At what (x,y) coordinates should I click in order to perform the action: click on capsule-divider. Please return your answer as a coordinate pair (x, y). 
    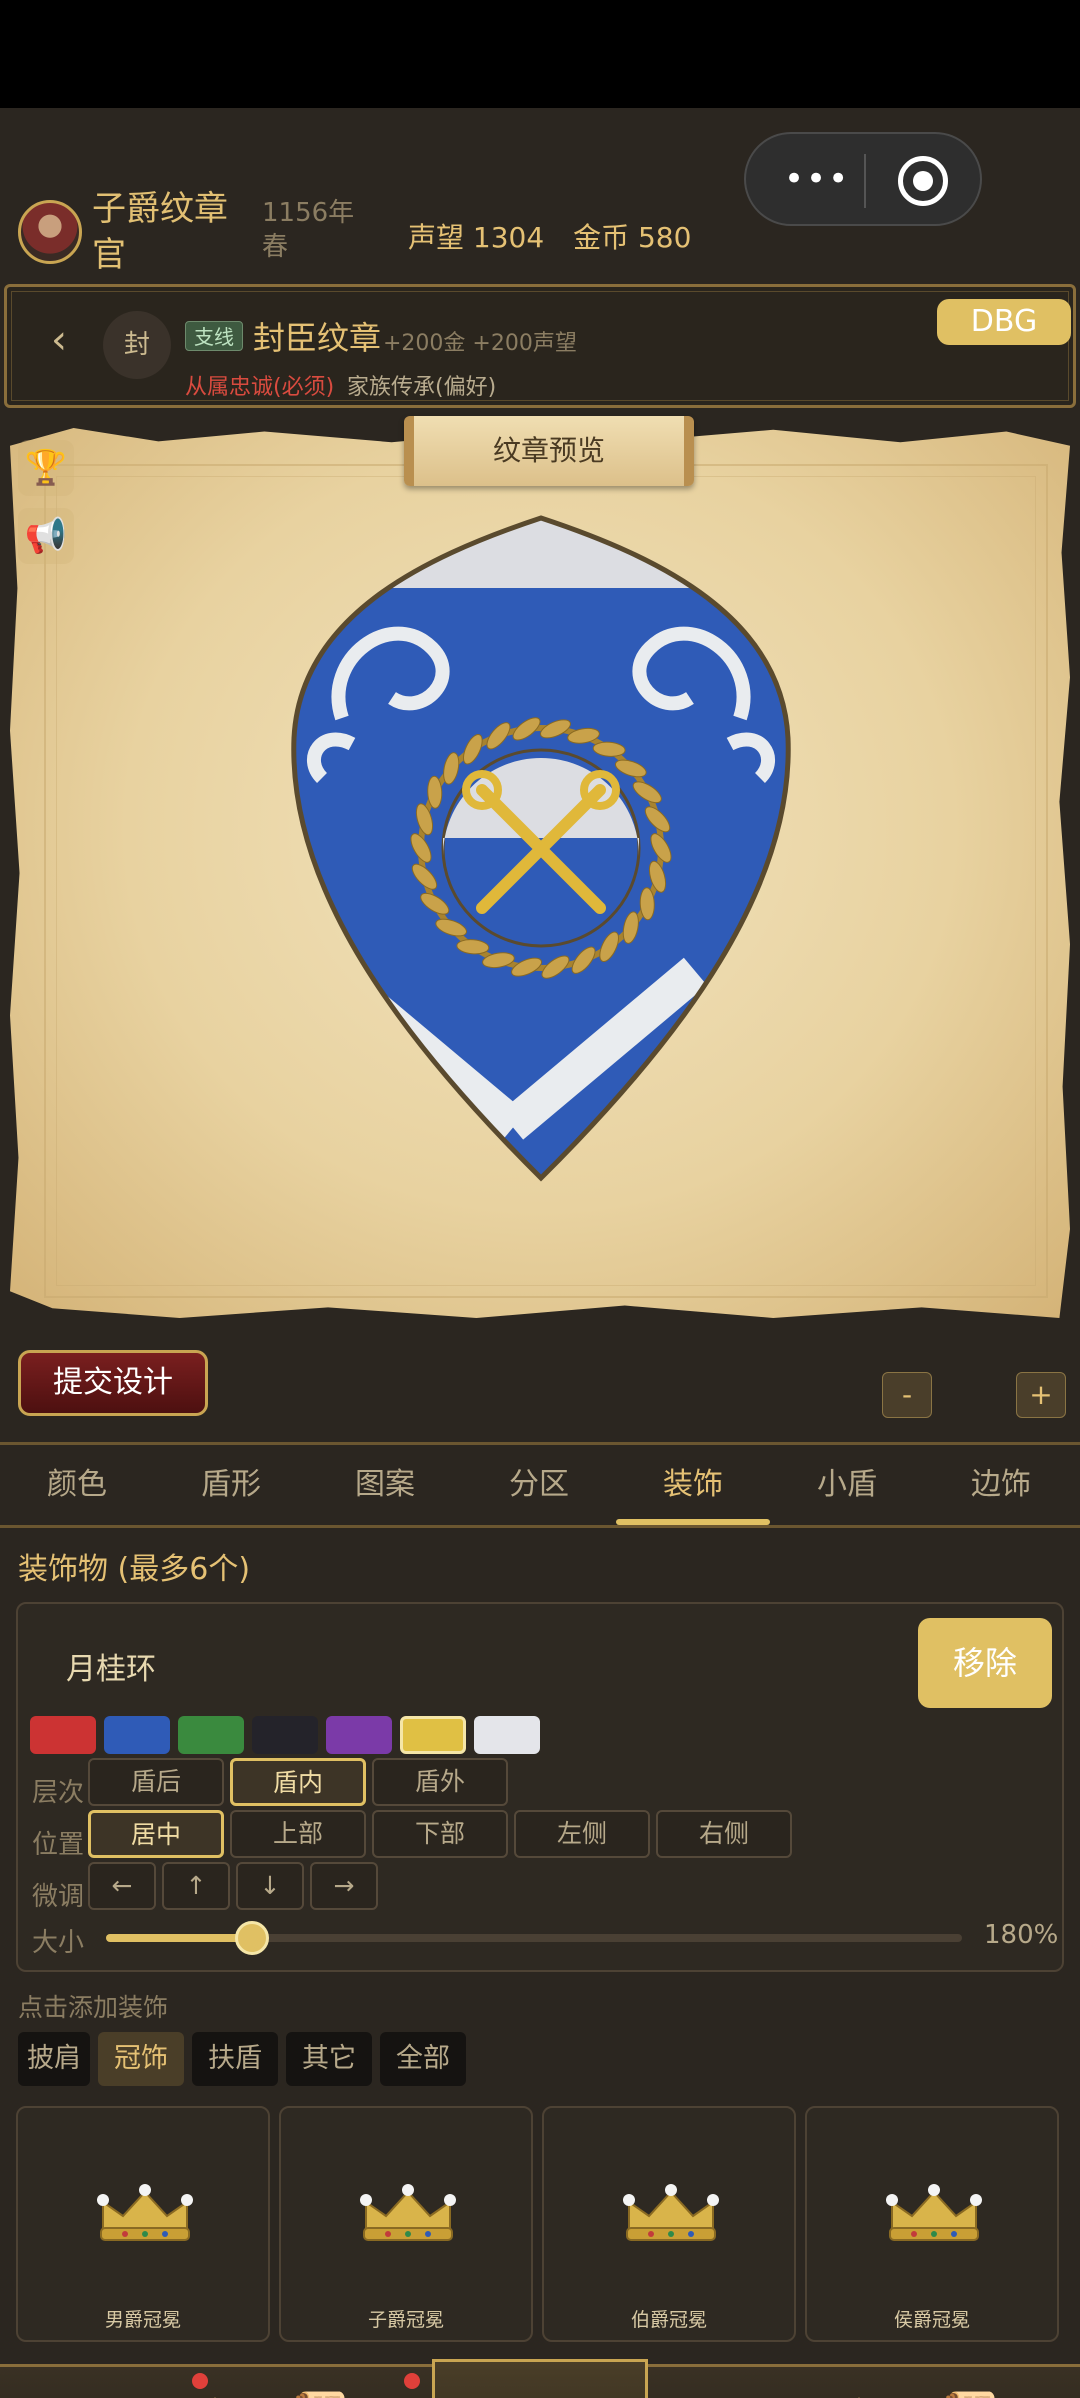
    Looking at the image, I should click on (865, 181).